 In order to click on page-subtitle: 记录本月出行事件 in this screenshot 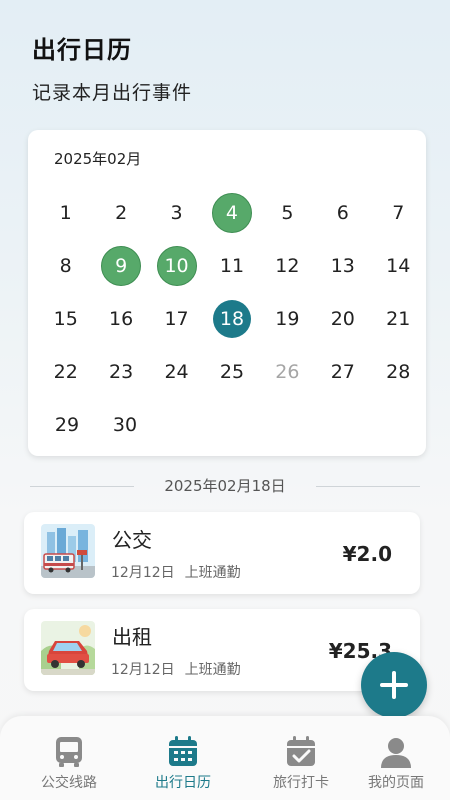, I will do `click(112, 93)`.